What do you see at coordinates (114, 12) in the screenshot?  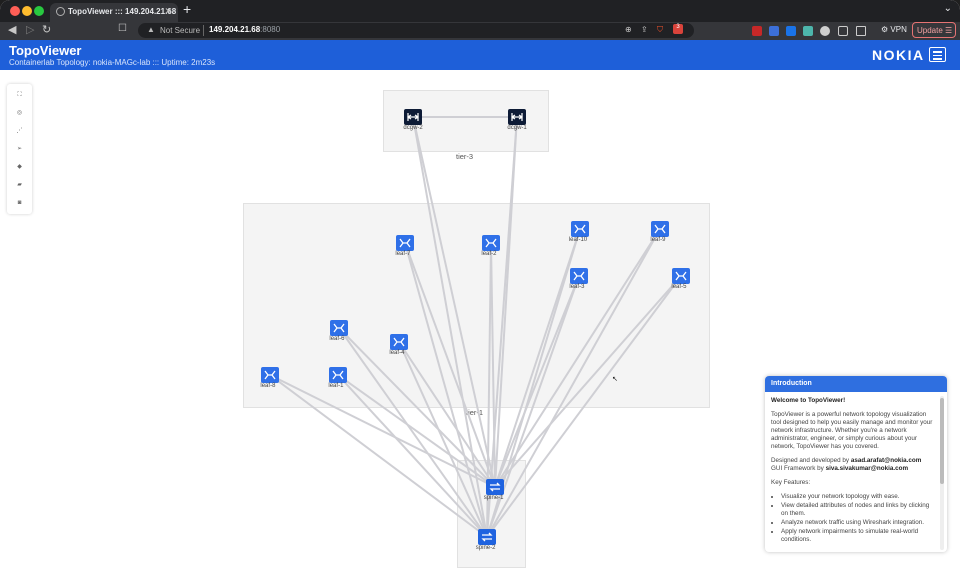 I see `browser-tab: TopoViewer ::: 149.204.21.68 ✕` at bounding box center [114, 12].